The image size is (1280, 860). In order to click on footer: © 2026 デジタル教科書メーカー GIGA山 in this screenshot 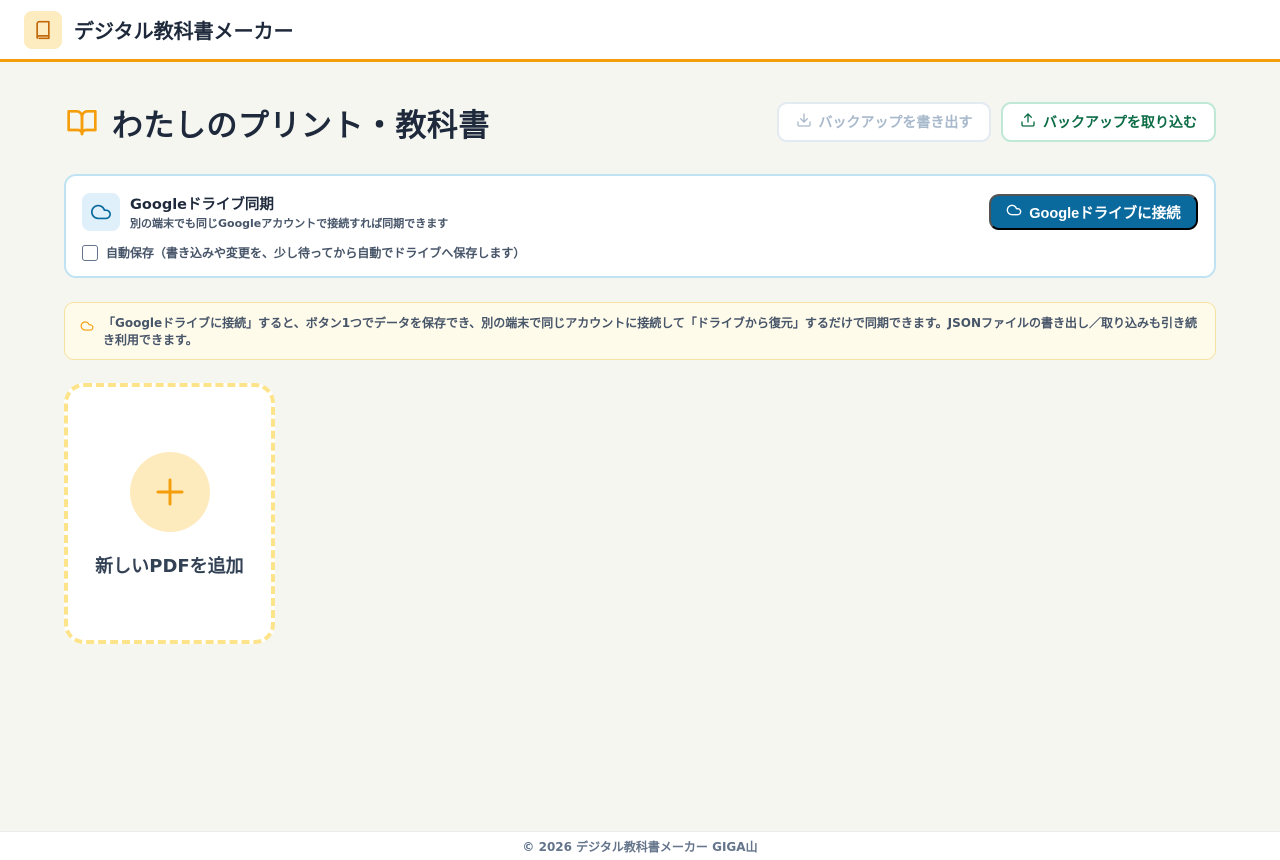, I will do `click(640, 845)`.